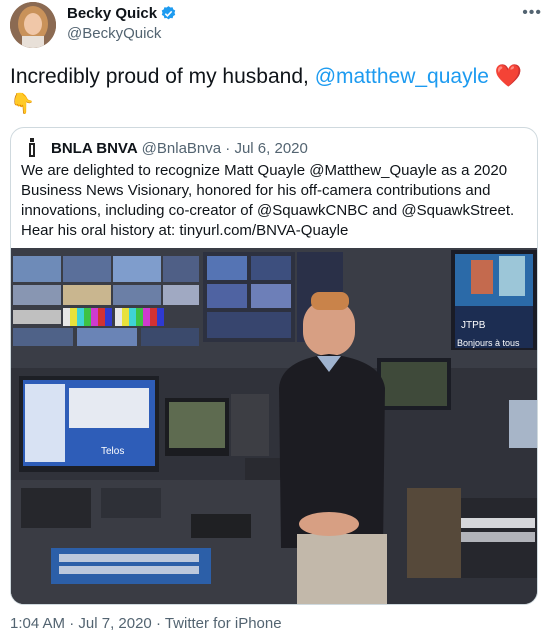 The height and width of the screenshot is (640, 556). I want to click on quoted-author-name: BNLA BNVA, so click(94, 148).